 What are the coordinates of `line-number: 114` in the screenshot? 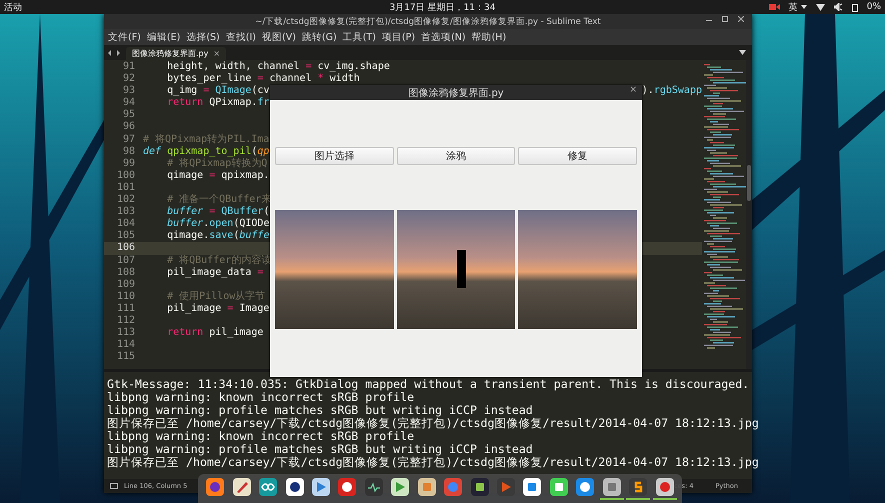 It's located at (125, 345).